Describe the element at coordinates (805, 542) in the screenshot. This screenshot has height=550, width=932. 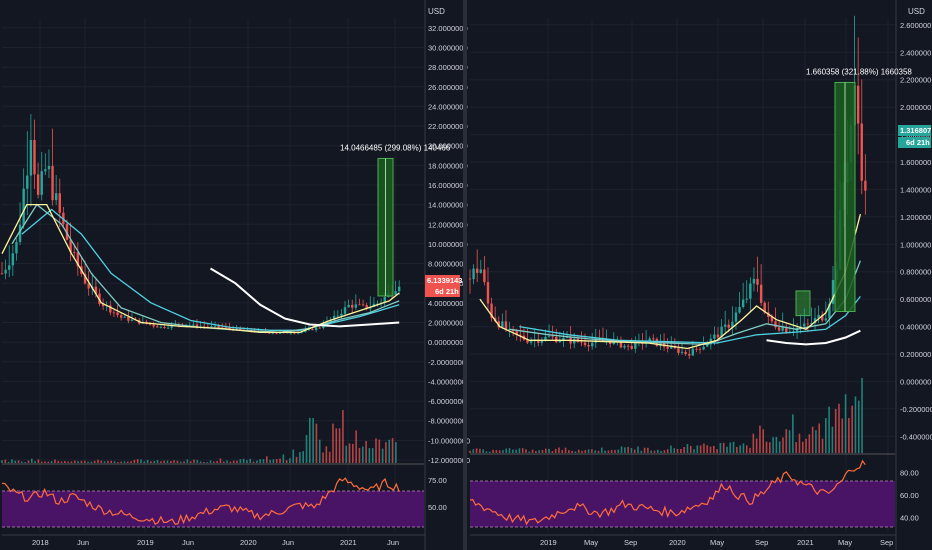
I see `right-x-tick-label: 2021` at that location.